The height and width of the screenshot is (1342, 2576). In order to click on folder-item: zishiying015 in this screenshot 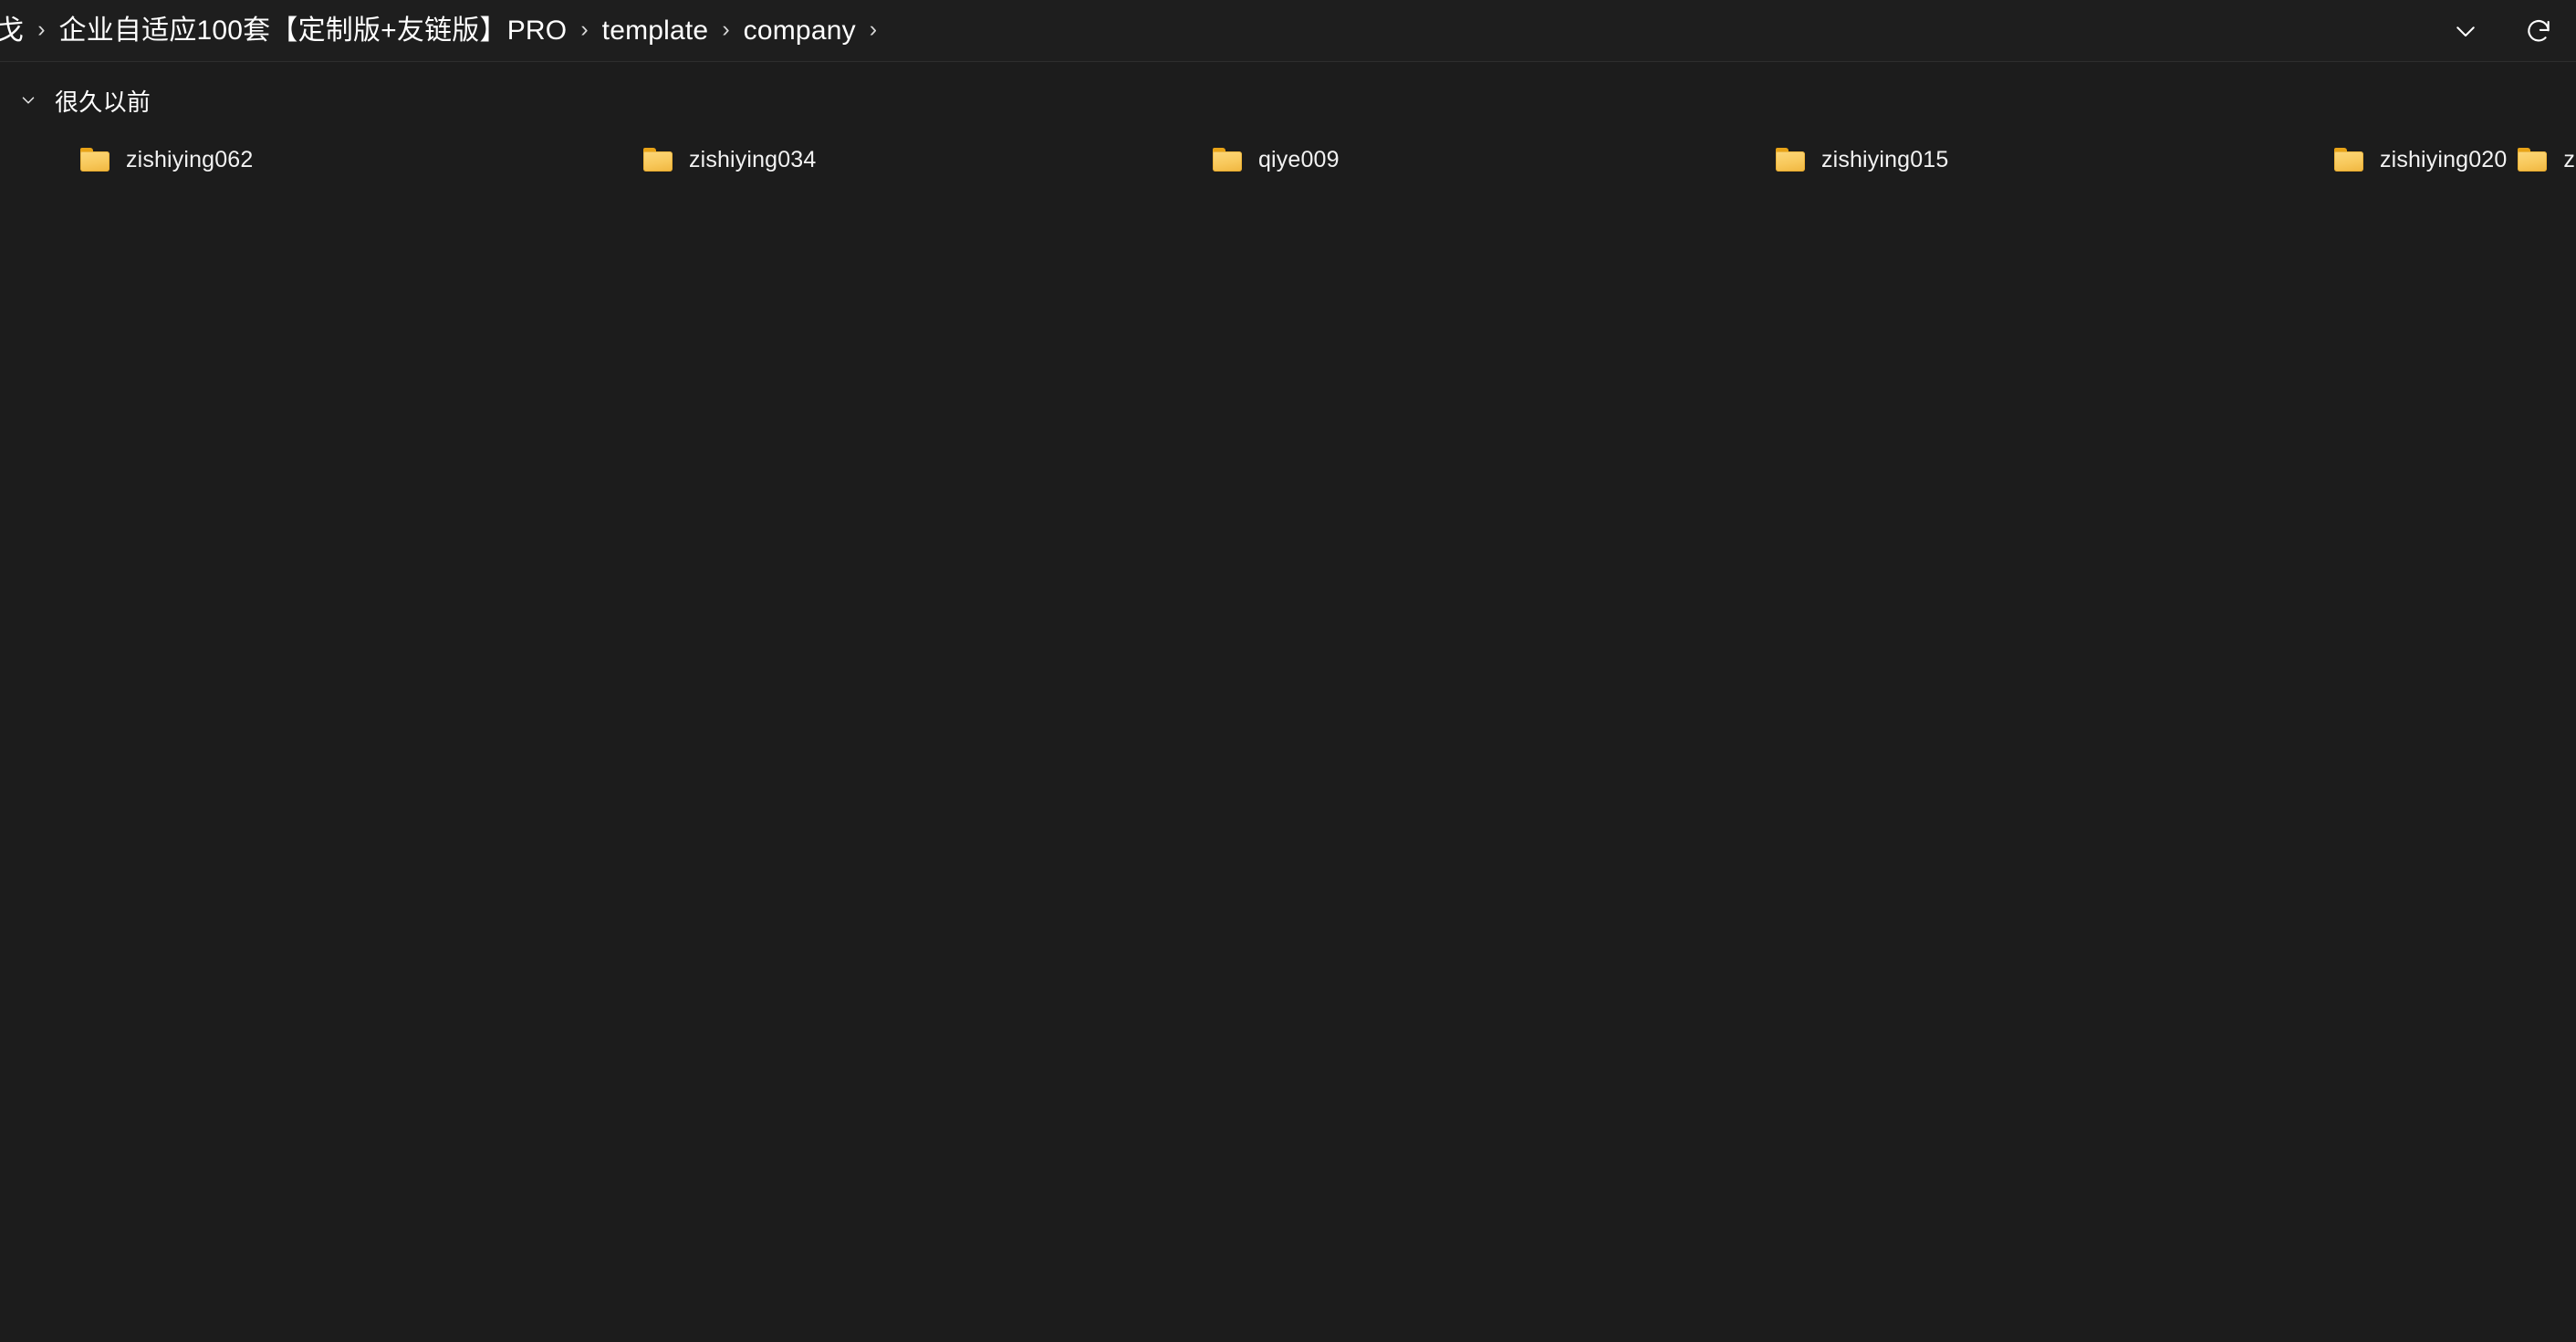, I will do `click(2055, 160)`.